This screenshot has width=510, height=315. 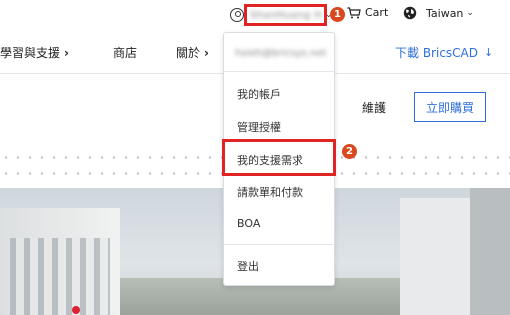 What do you see at coordinates (445, 13) in the screenshot?
I see `language-label: Taiwan` at bounding box center [445, 13].